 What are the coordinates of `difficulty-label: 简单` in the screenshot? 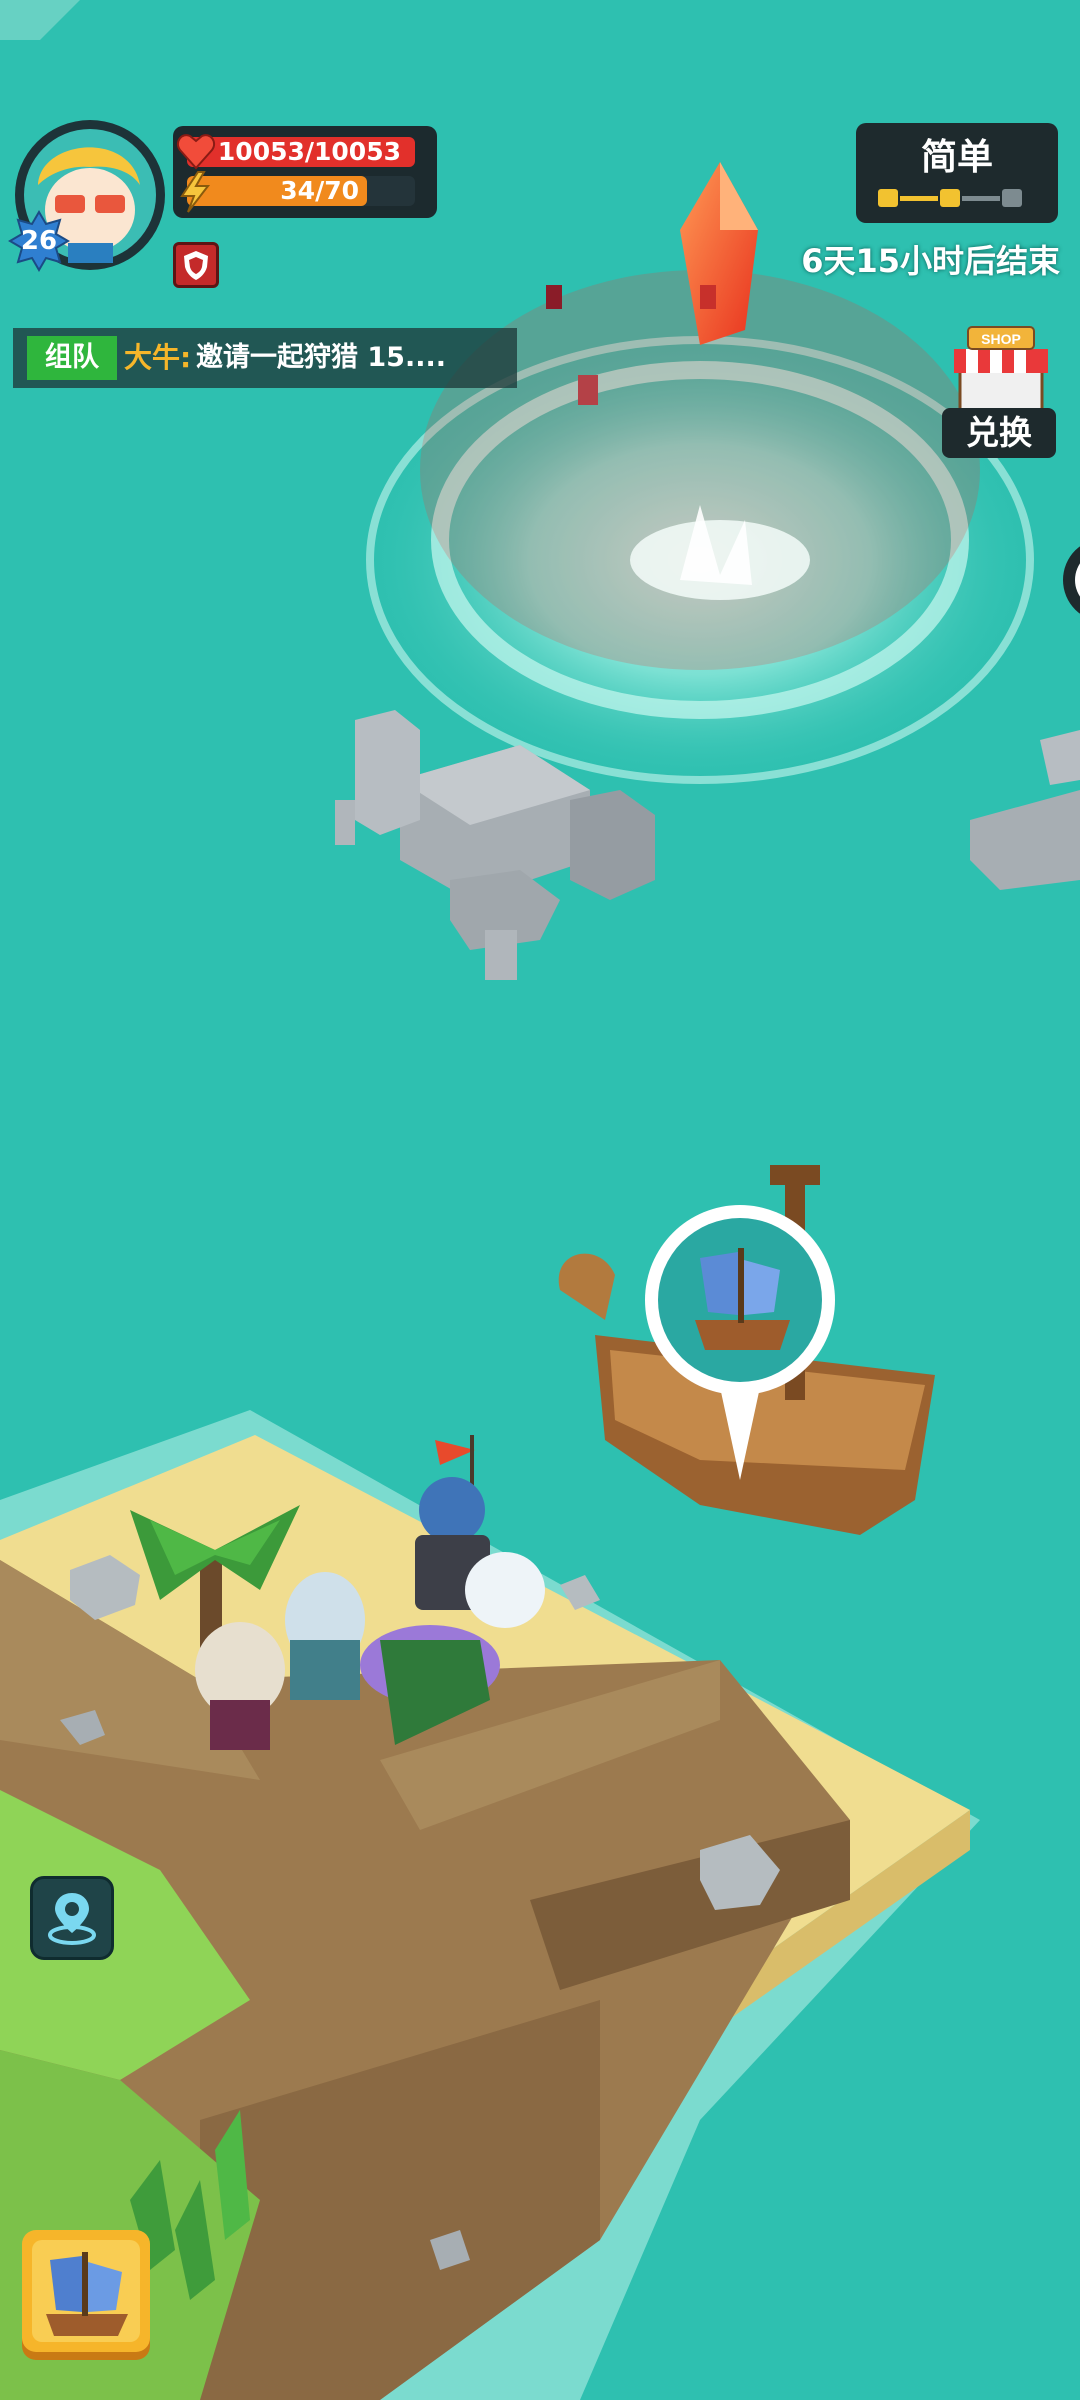 It's located at (956, 157).